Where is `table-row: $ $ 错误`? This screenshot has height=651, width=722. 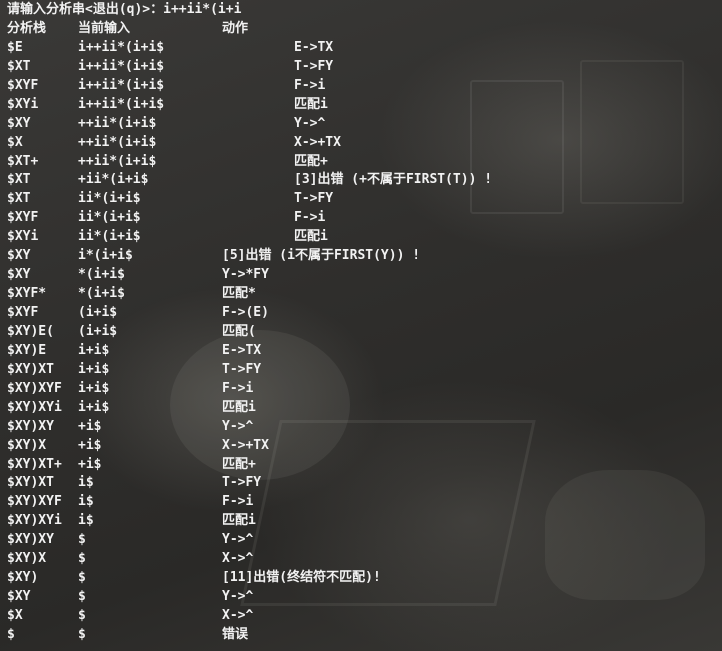
table-row: $ $ 错误 is located at coordinates (364, 635).